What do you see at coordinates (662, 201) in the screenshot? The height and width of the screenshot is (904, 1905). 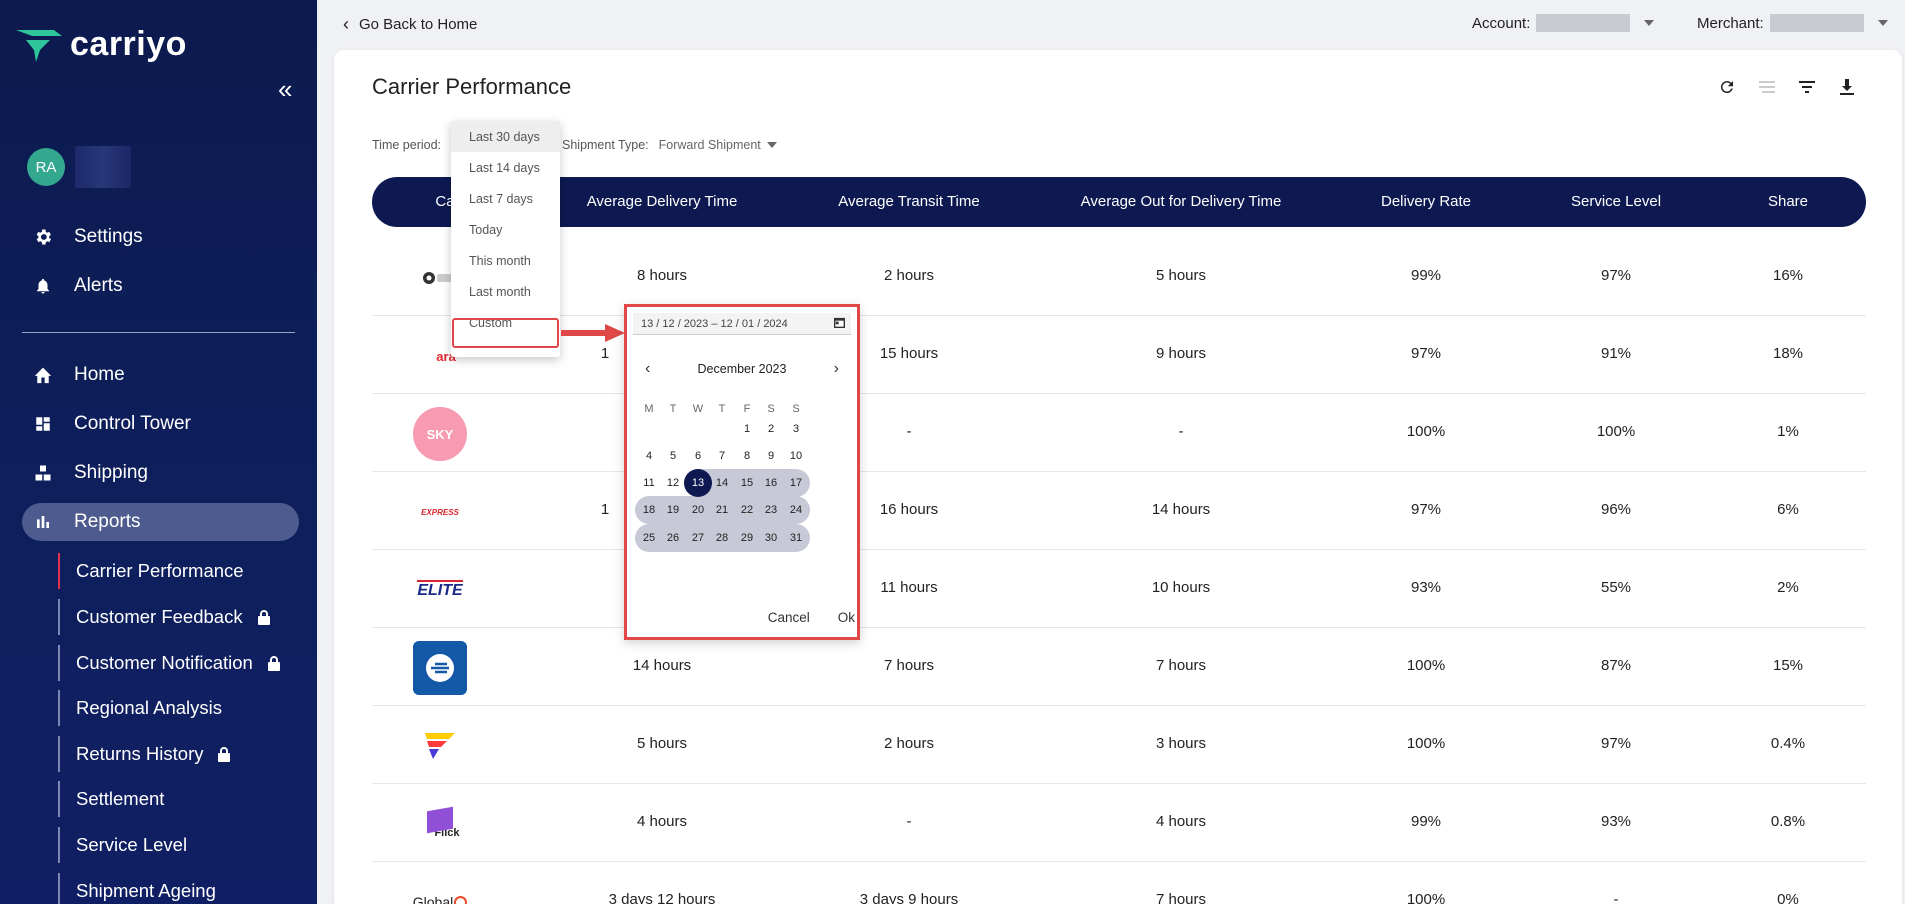 I see `column-header-avg-delivery: Average Delivery Time` at bounding box center [662, 201].